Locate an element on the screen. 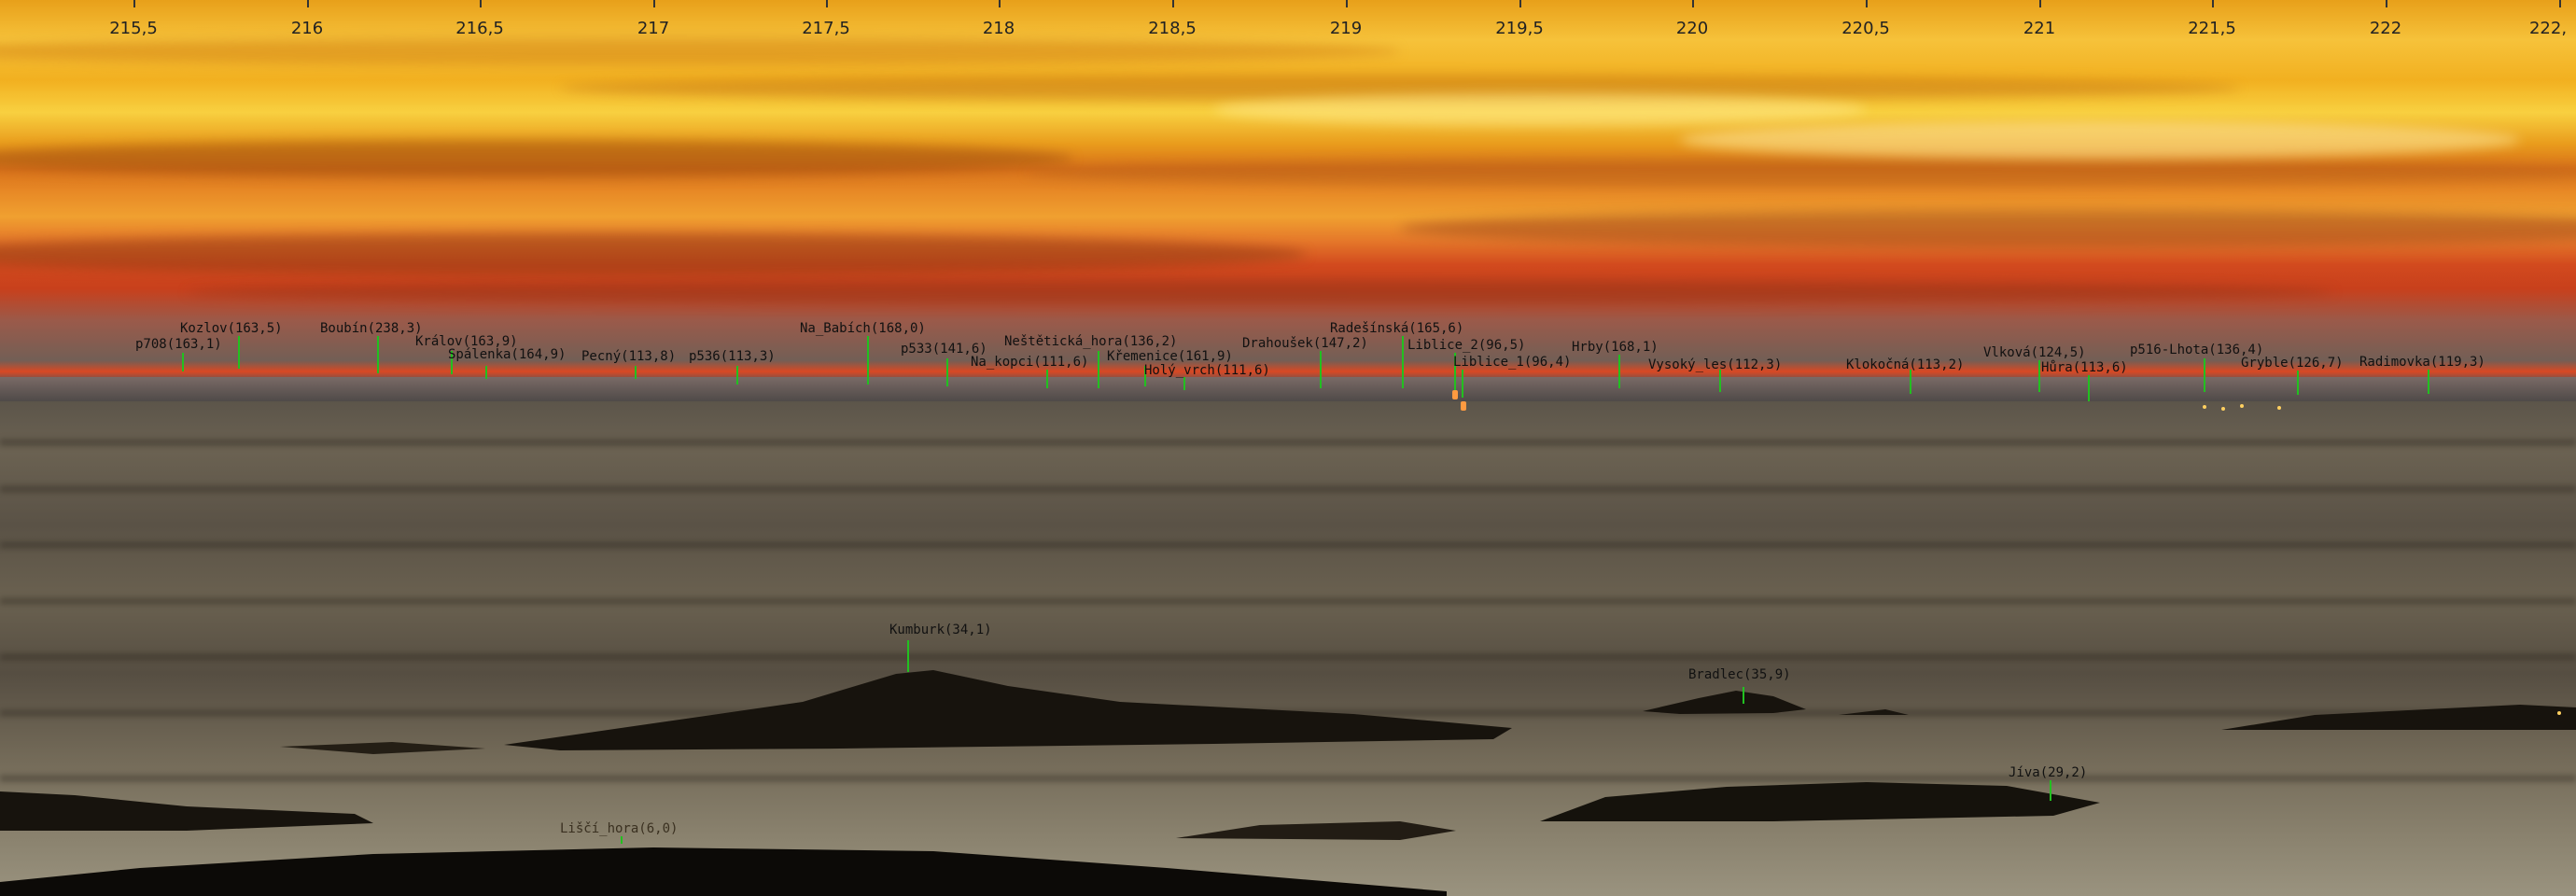 The height and width of the screenshot is (896, 2576). axis-tick-label: 218,5 is located at coordinates (1172, 28).